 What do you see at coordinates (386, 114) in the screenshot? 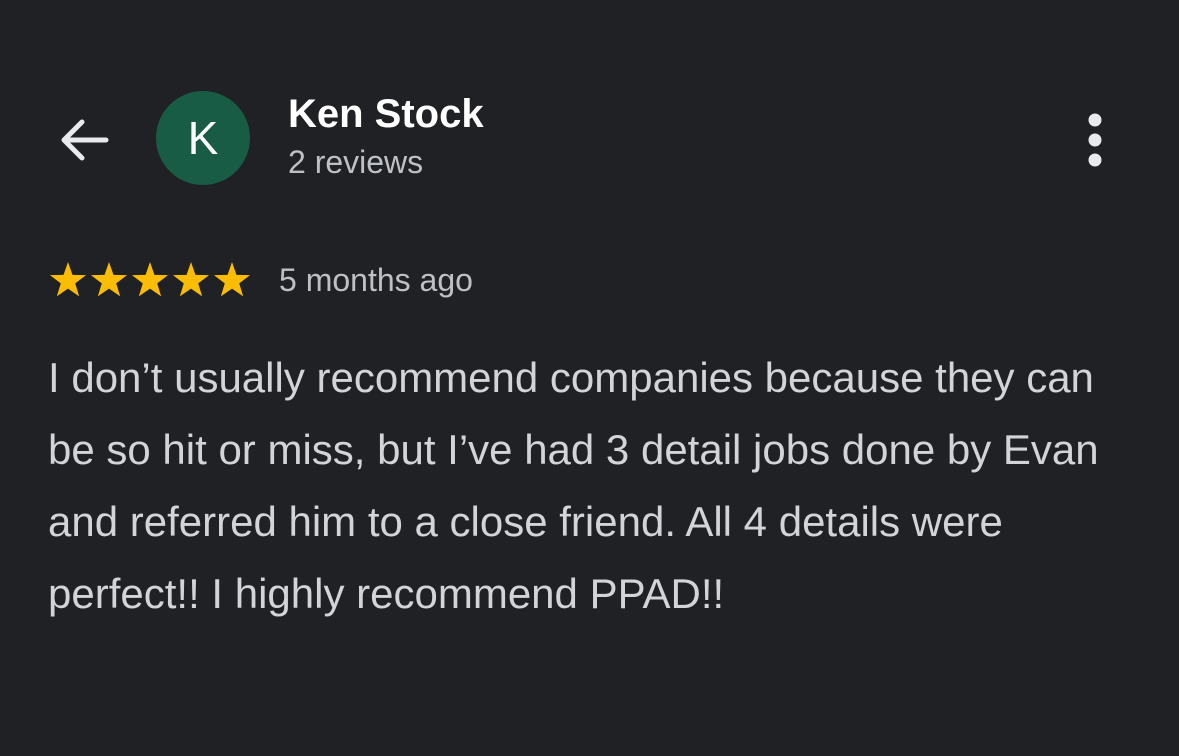
I see `reviewer-name: Ken Stock` at bounding box center [386, 114].